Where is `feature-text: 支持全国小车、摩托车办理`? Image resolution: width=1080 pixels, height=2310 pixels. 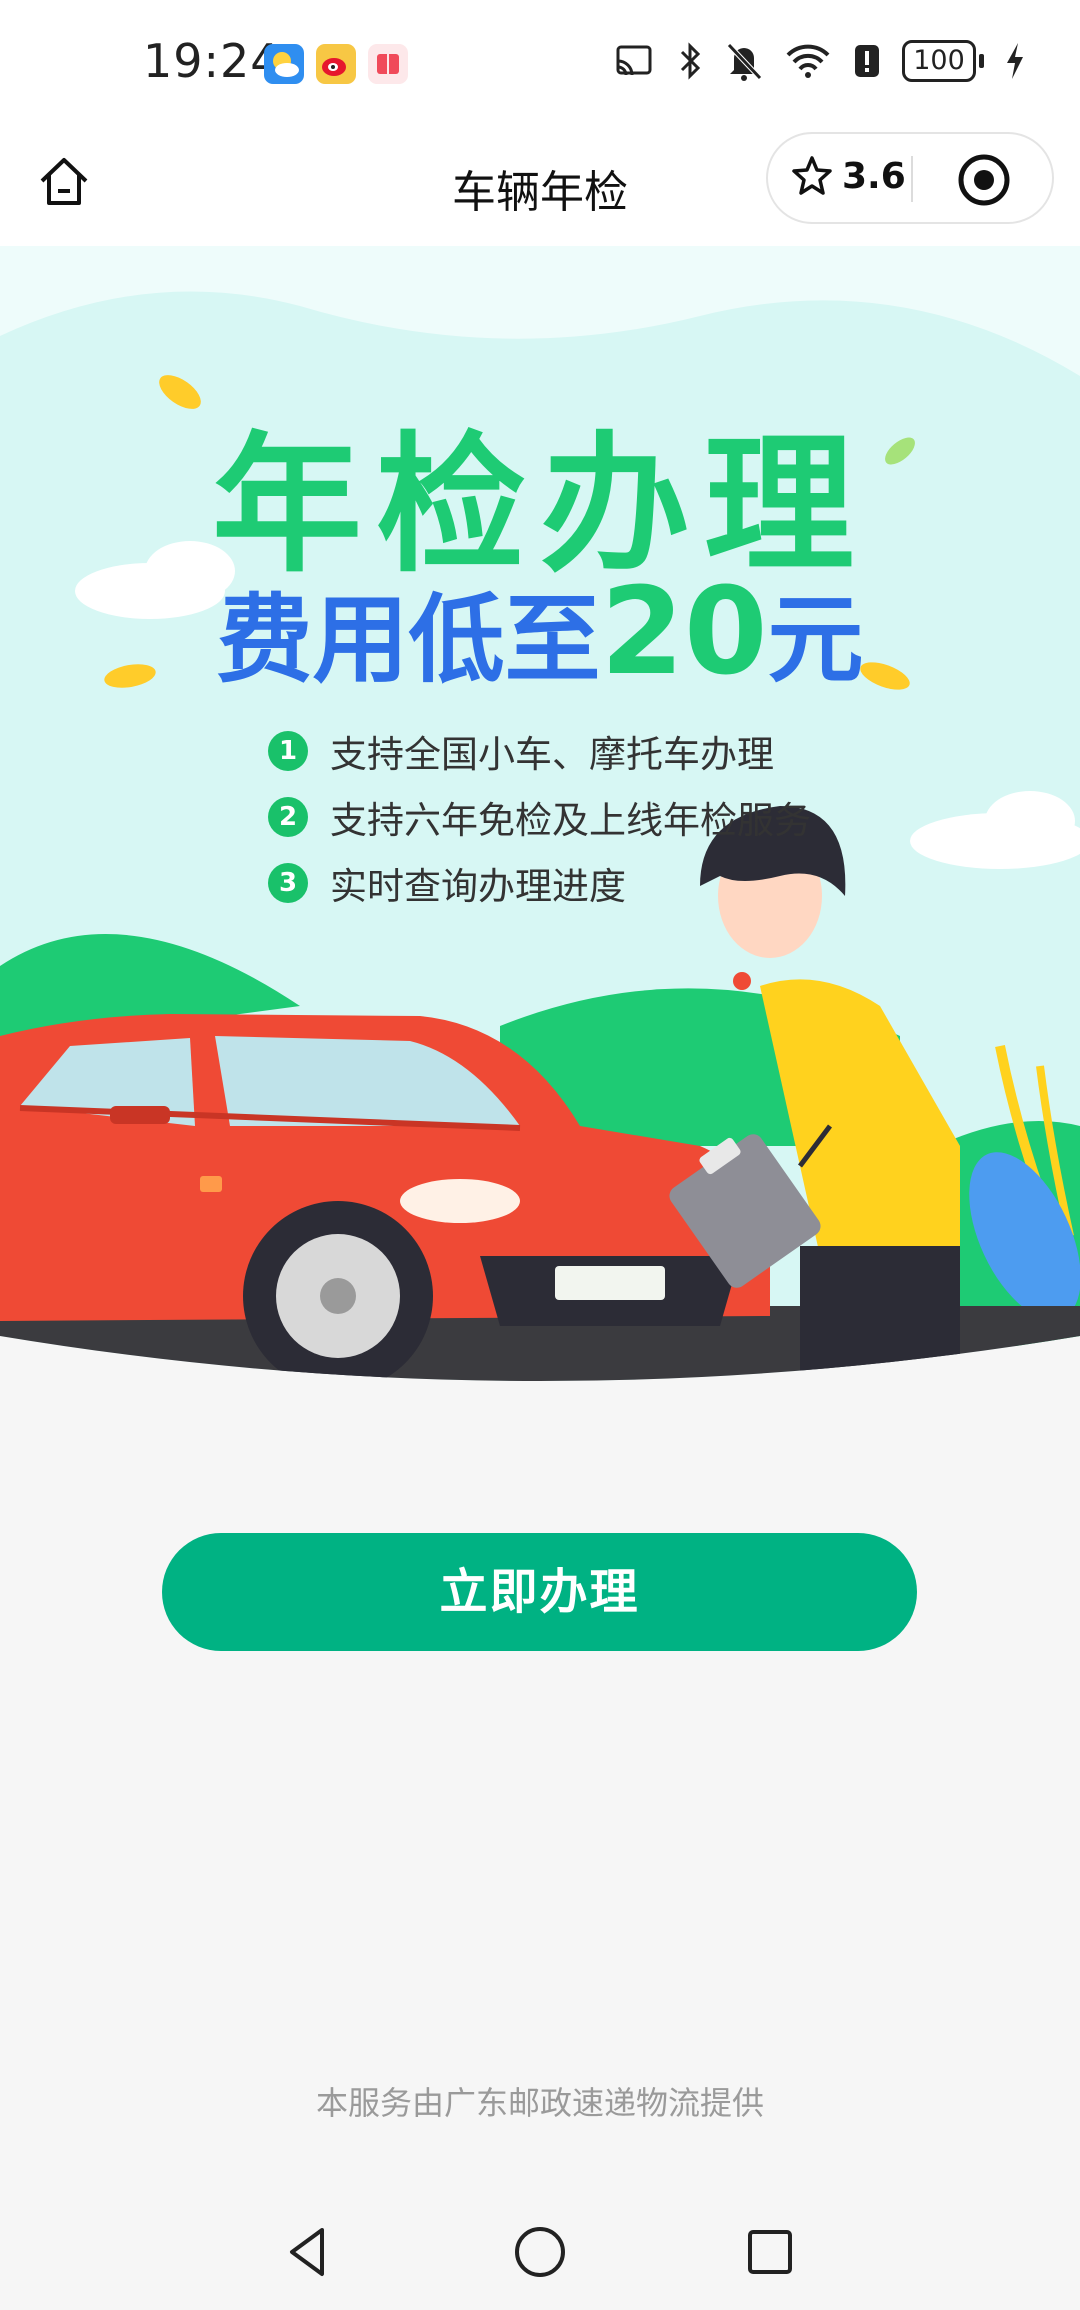 feature-text: 支持全国小车、摩托车办理 is located at coordinates (552, 754).